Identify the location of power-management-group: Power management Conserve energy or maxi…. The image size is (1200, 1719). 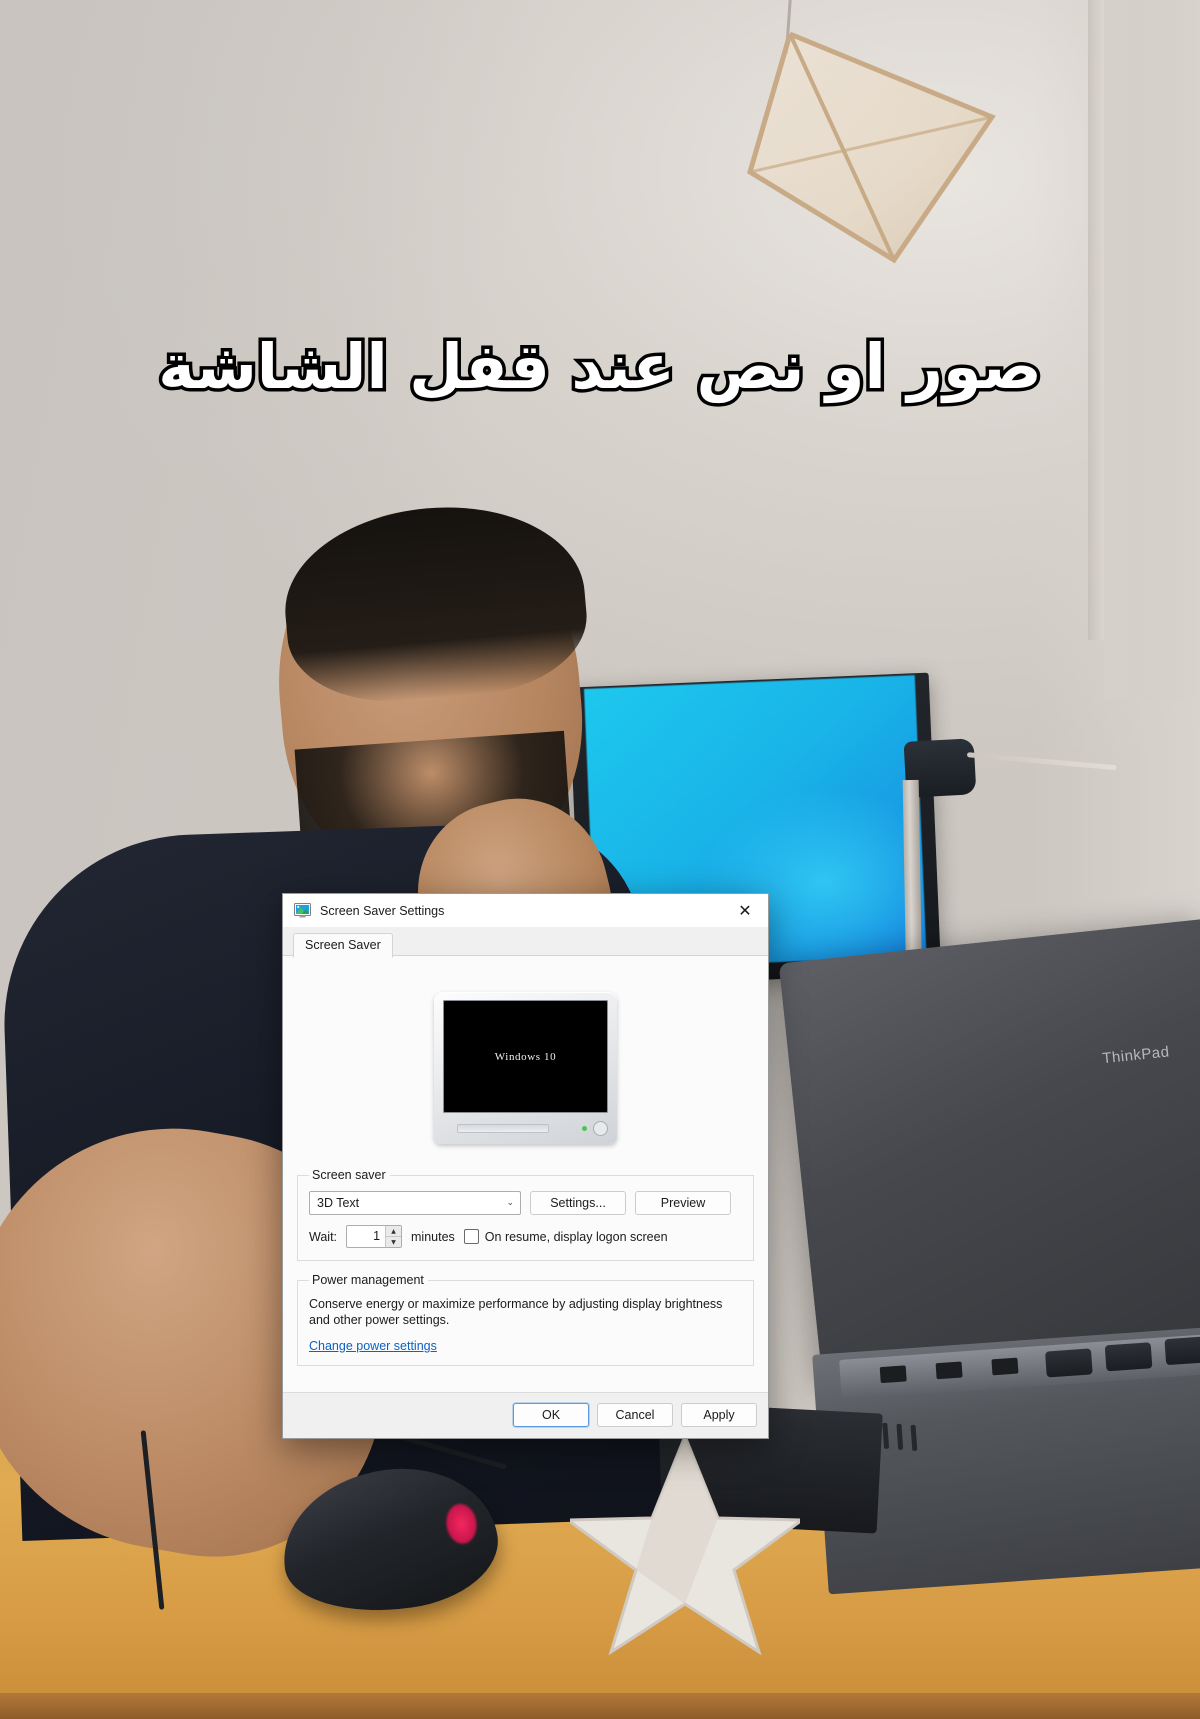
(525, 1319).